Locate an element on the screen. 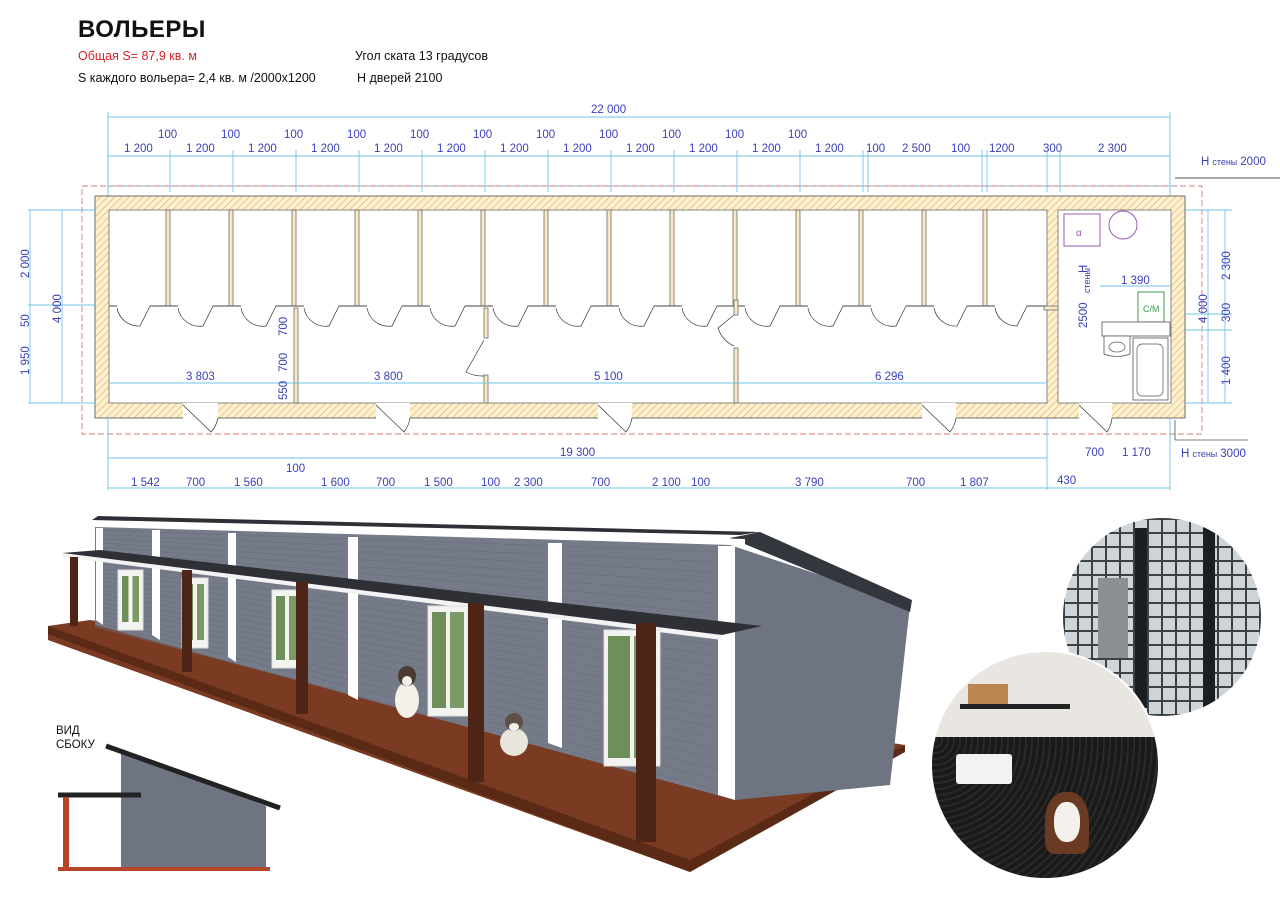 This screenshot has width=1280, height=905. corridor-total: 19 300 is located at coordinates (577, 453).